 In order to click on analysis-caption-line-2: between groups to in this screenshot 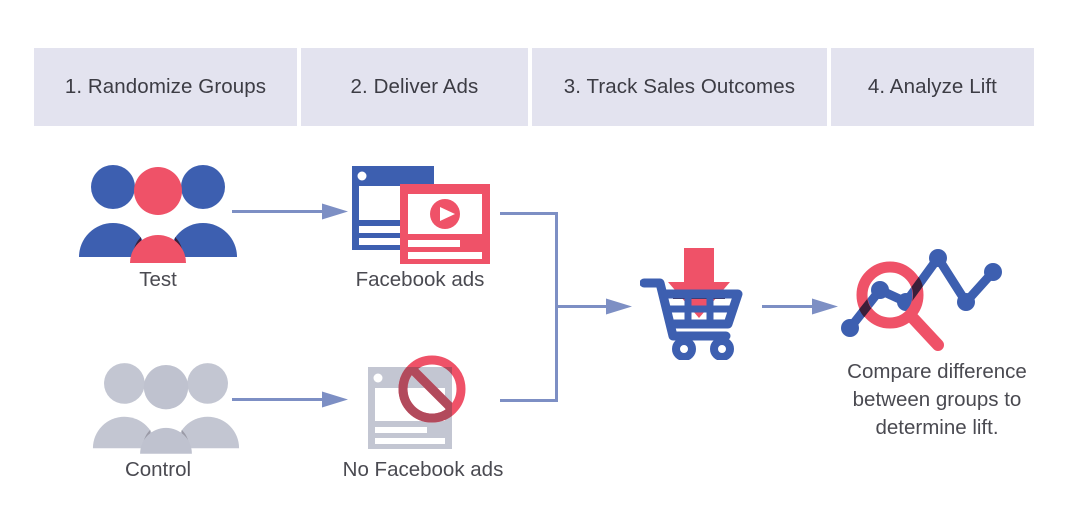, I will do `click(937, 399)`.